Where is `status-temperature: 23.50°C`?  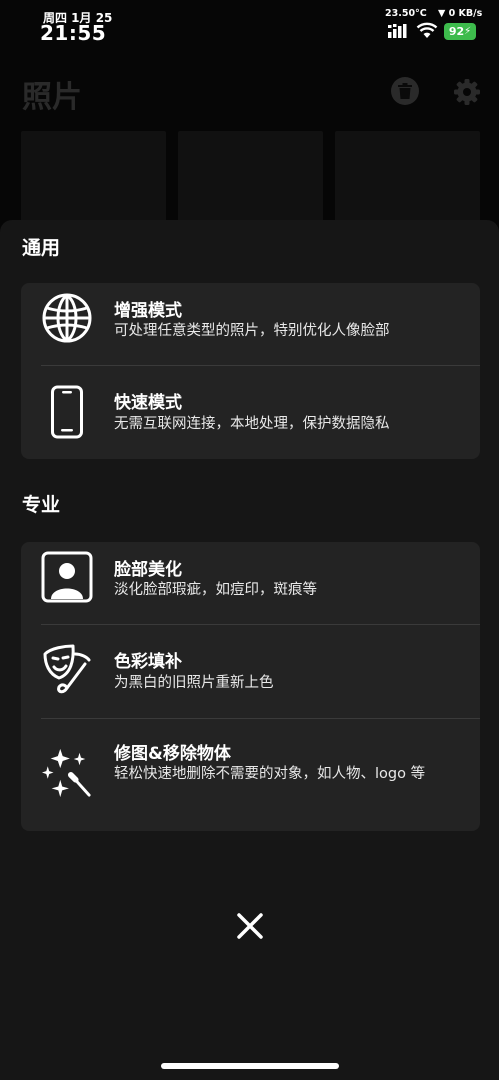
status-temperature: 23.50°C is located at coordinates (406, 13).